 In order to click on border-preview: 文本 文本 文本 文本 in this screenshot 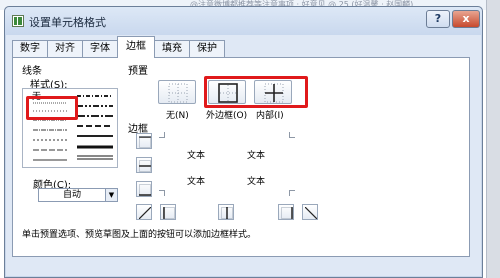, I will do `click(227, 164)`.